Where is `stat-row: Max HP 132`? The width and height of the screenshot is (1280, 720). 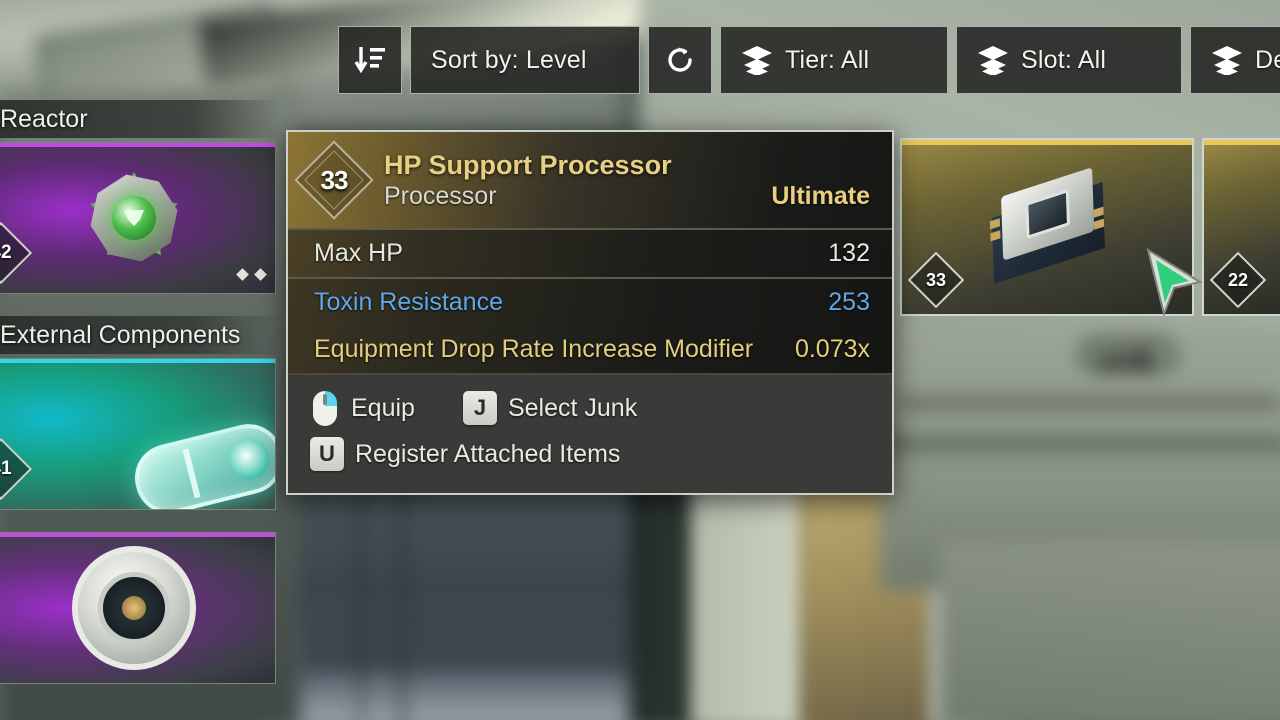 stat-row: Max HP 132 is located at coordinates (590, 253).